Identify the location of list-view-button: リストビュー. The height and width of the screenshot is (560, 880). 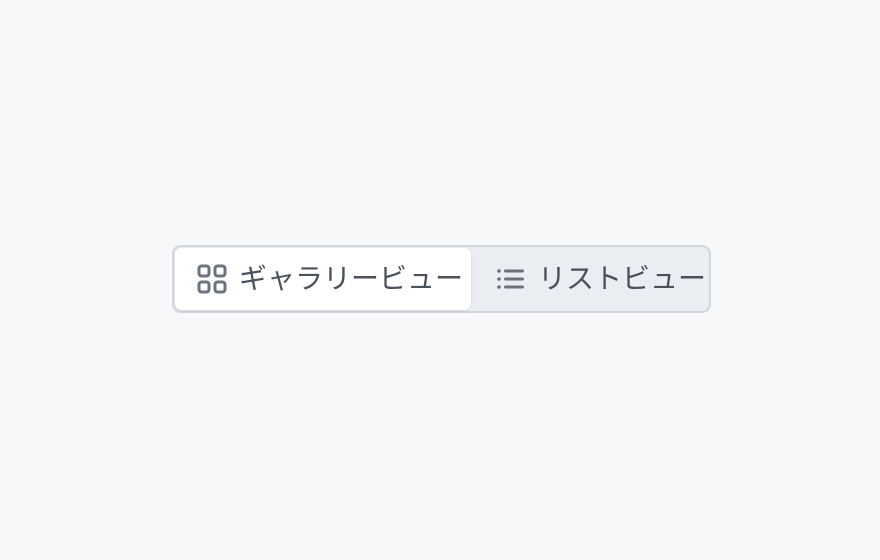
(589, 279).